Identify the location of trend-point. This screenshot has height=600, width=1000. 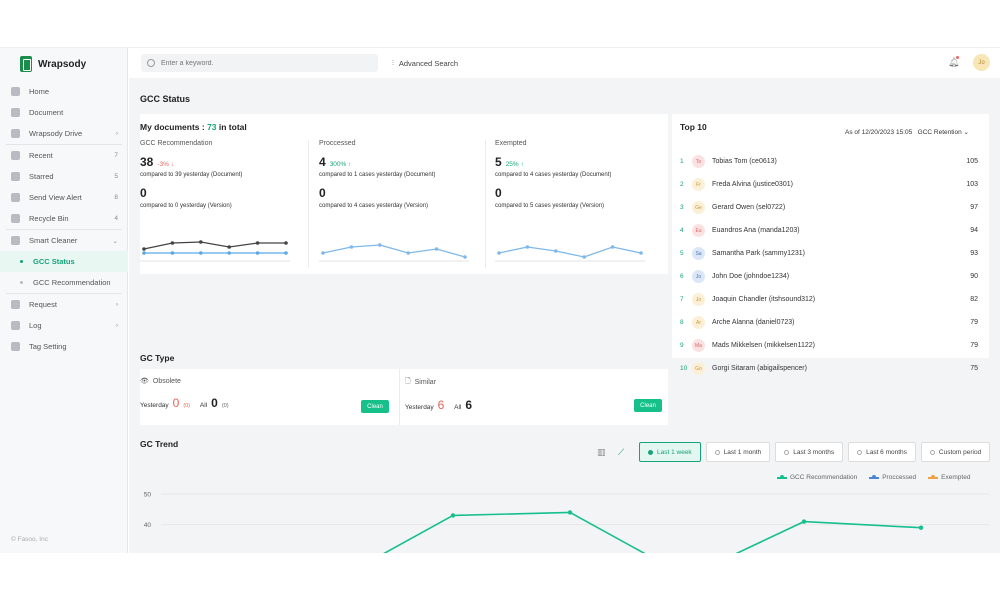
(921, 527).